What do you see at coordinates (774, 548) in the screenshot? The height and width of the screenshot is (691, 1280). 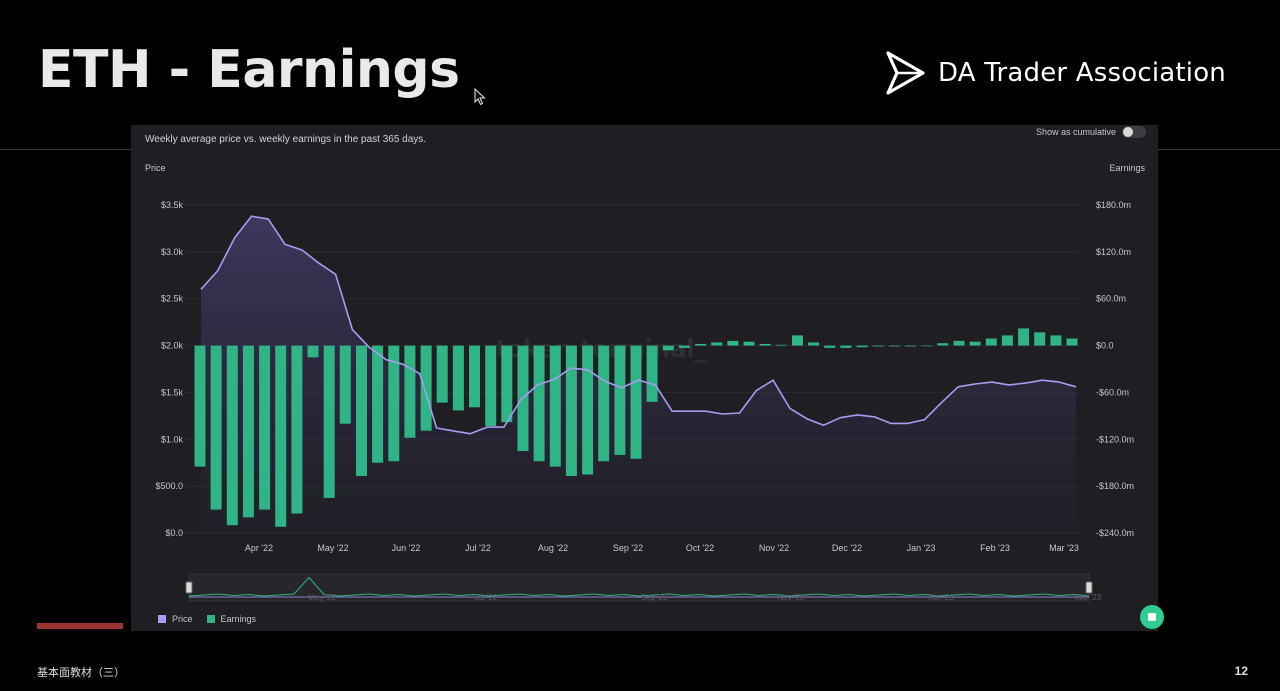 I see `x-tick-label: Nov '22` at bounding box center [774, 548].